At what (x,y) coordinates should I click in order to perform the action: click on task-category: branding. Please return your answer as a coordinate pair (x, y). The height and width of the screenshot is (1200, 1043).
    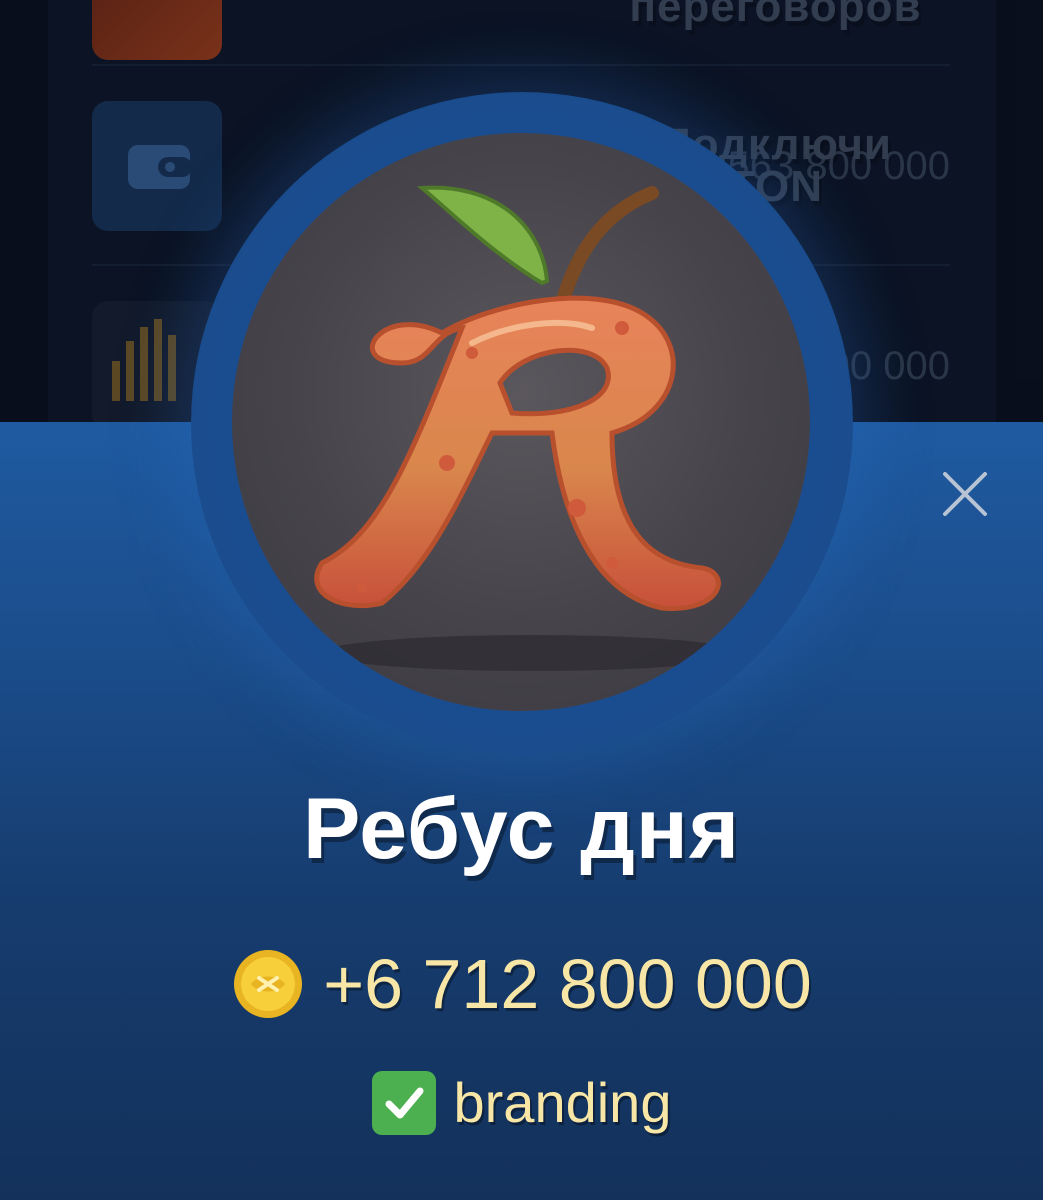
    Looking at the image, I should click on (562, 1102).